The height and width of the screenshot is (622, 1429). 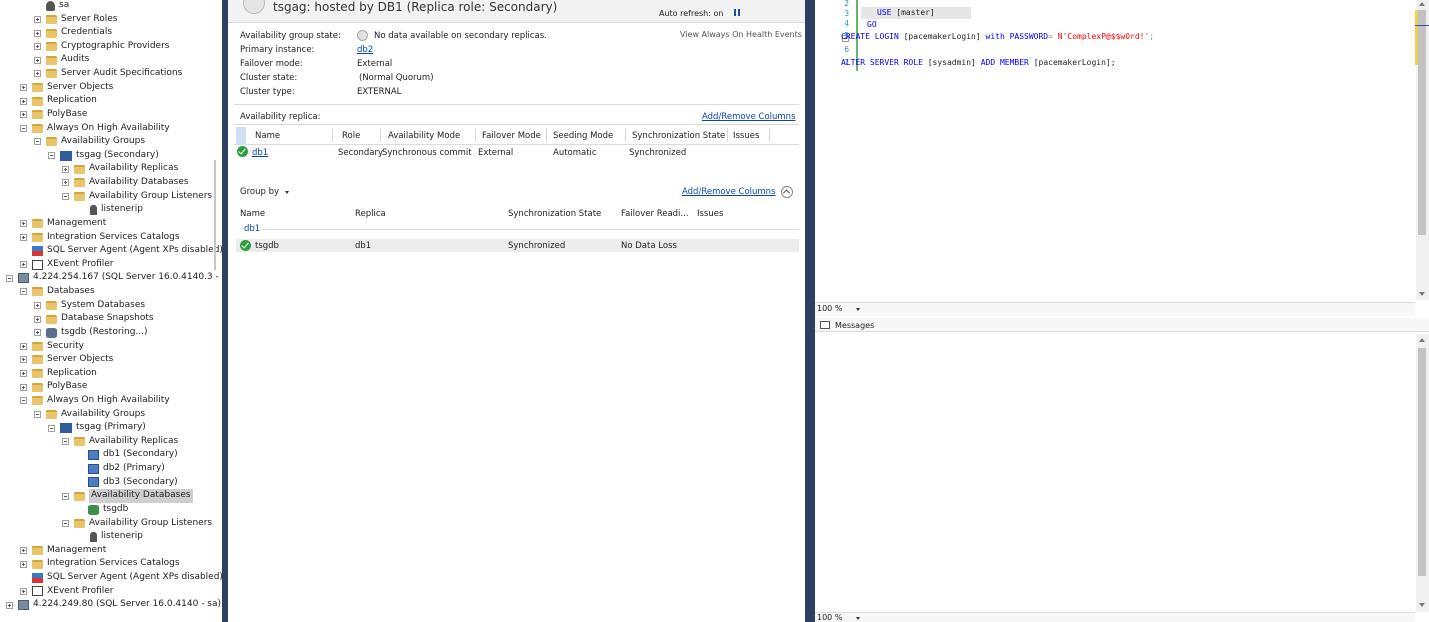 I want to click on pause-icon, so click(x=737, y=12).